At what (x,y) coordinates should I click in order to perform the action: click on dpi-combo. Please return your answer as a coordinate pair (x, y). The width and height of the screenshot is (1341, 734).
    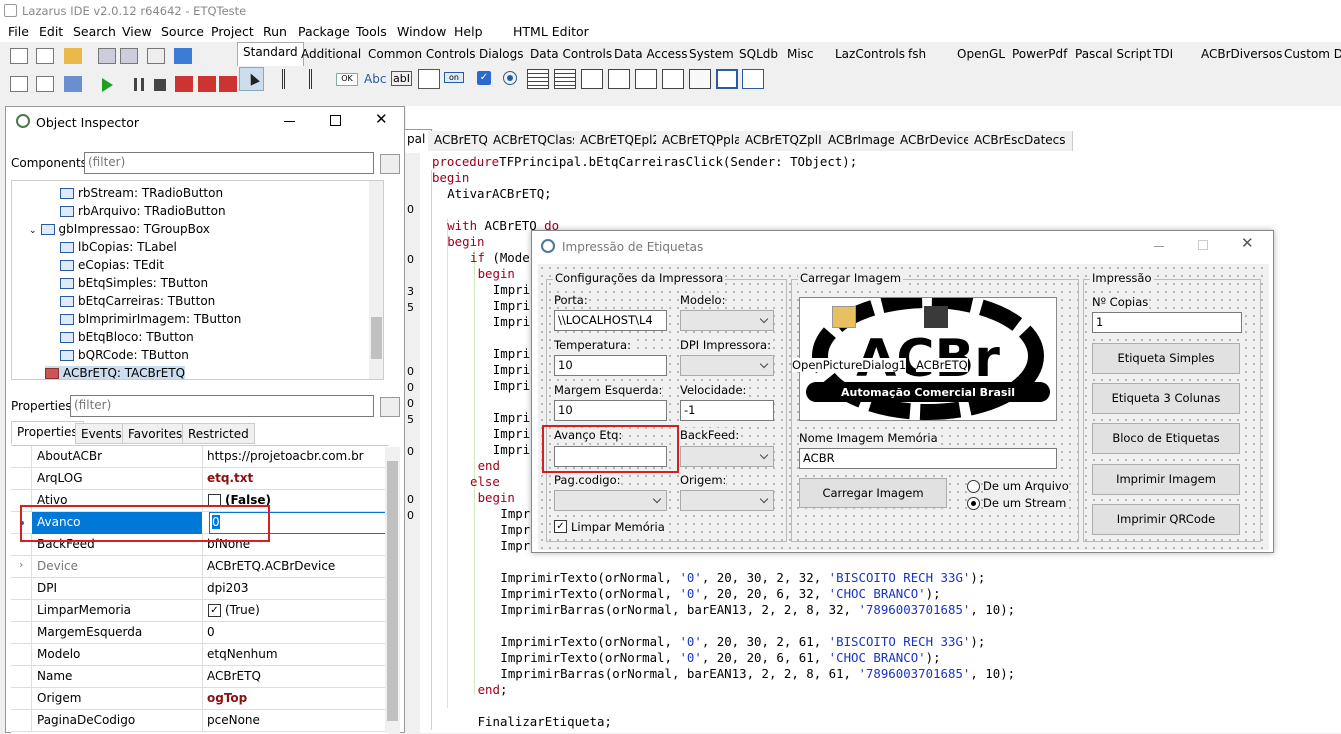
    Looking at the image, I should click on (727, 365).